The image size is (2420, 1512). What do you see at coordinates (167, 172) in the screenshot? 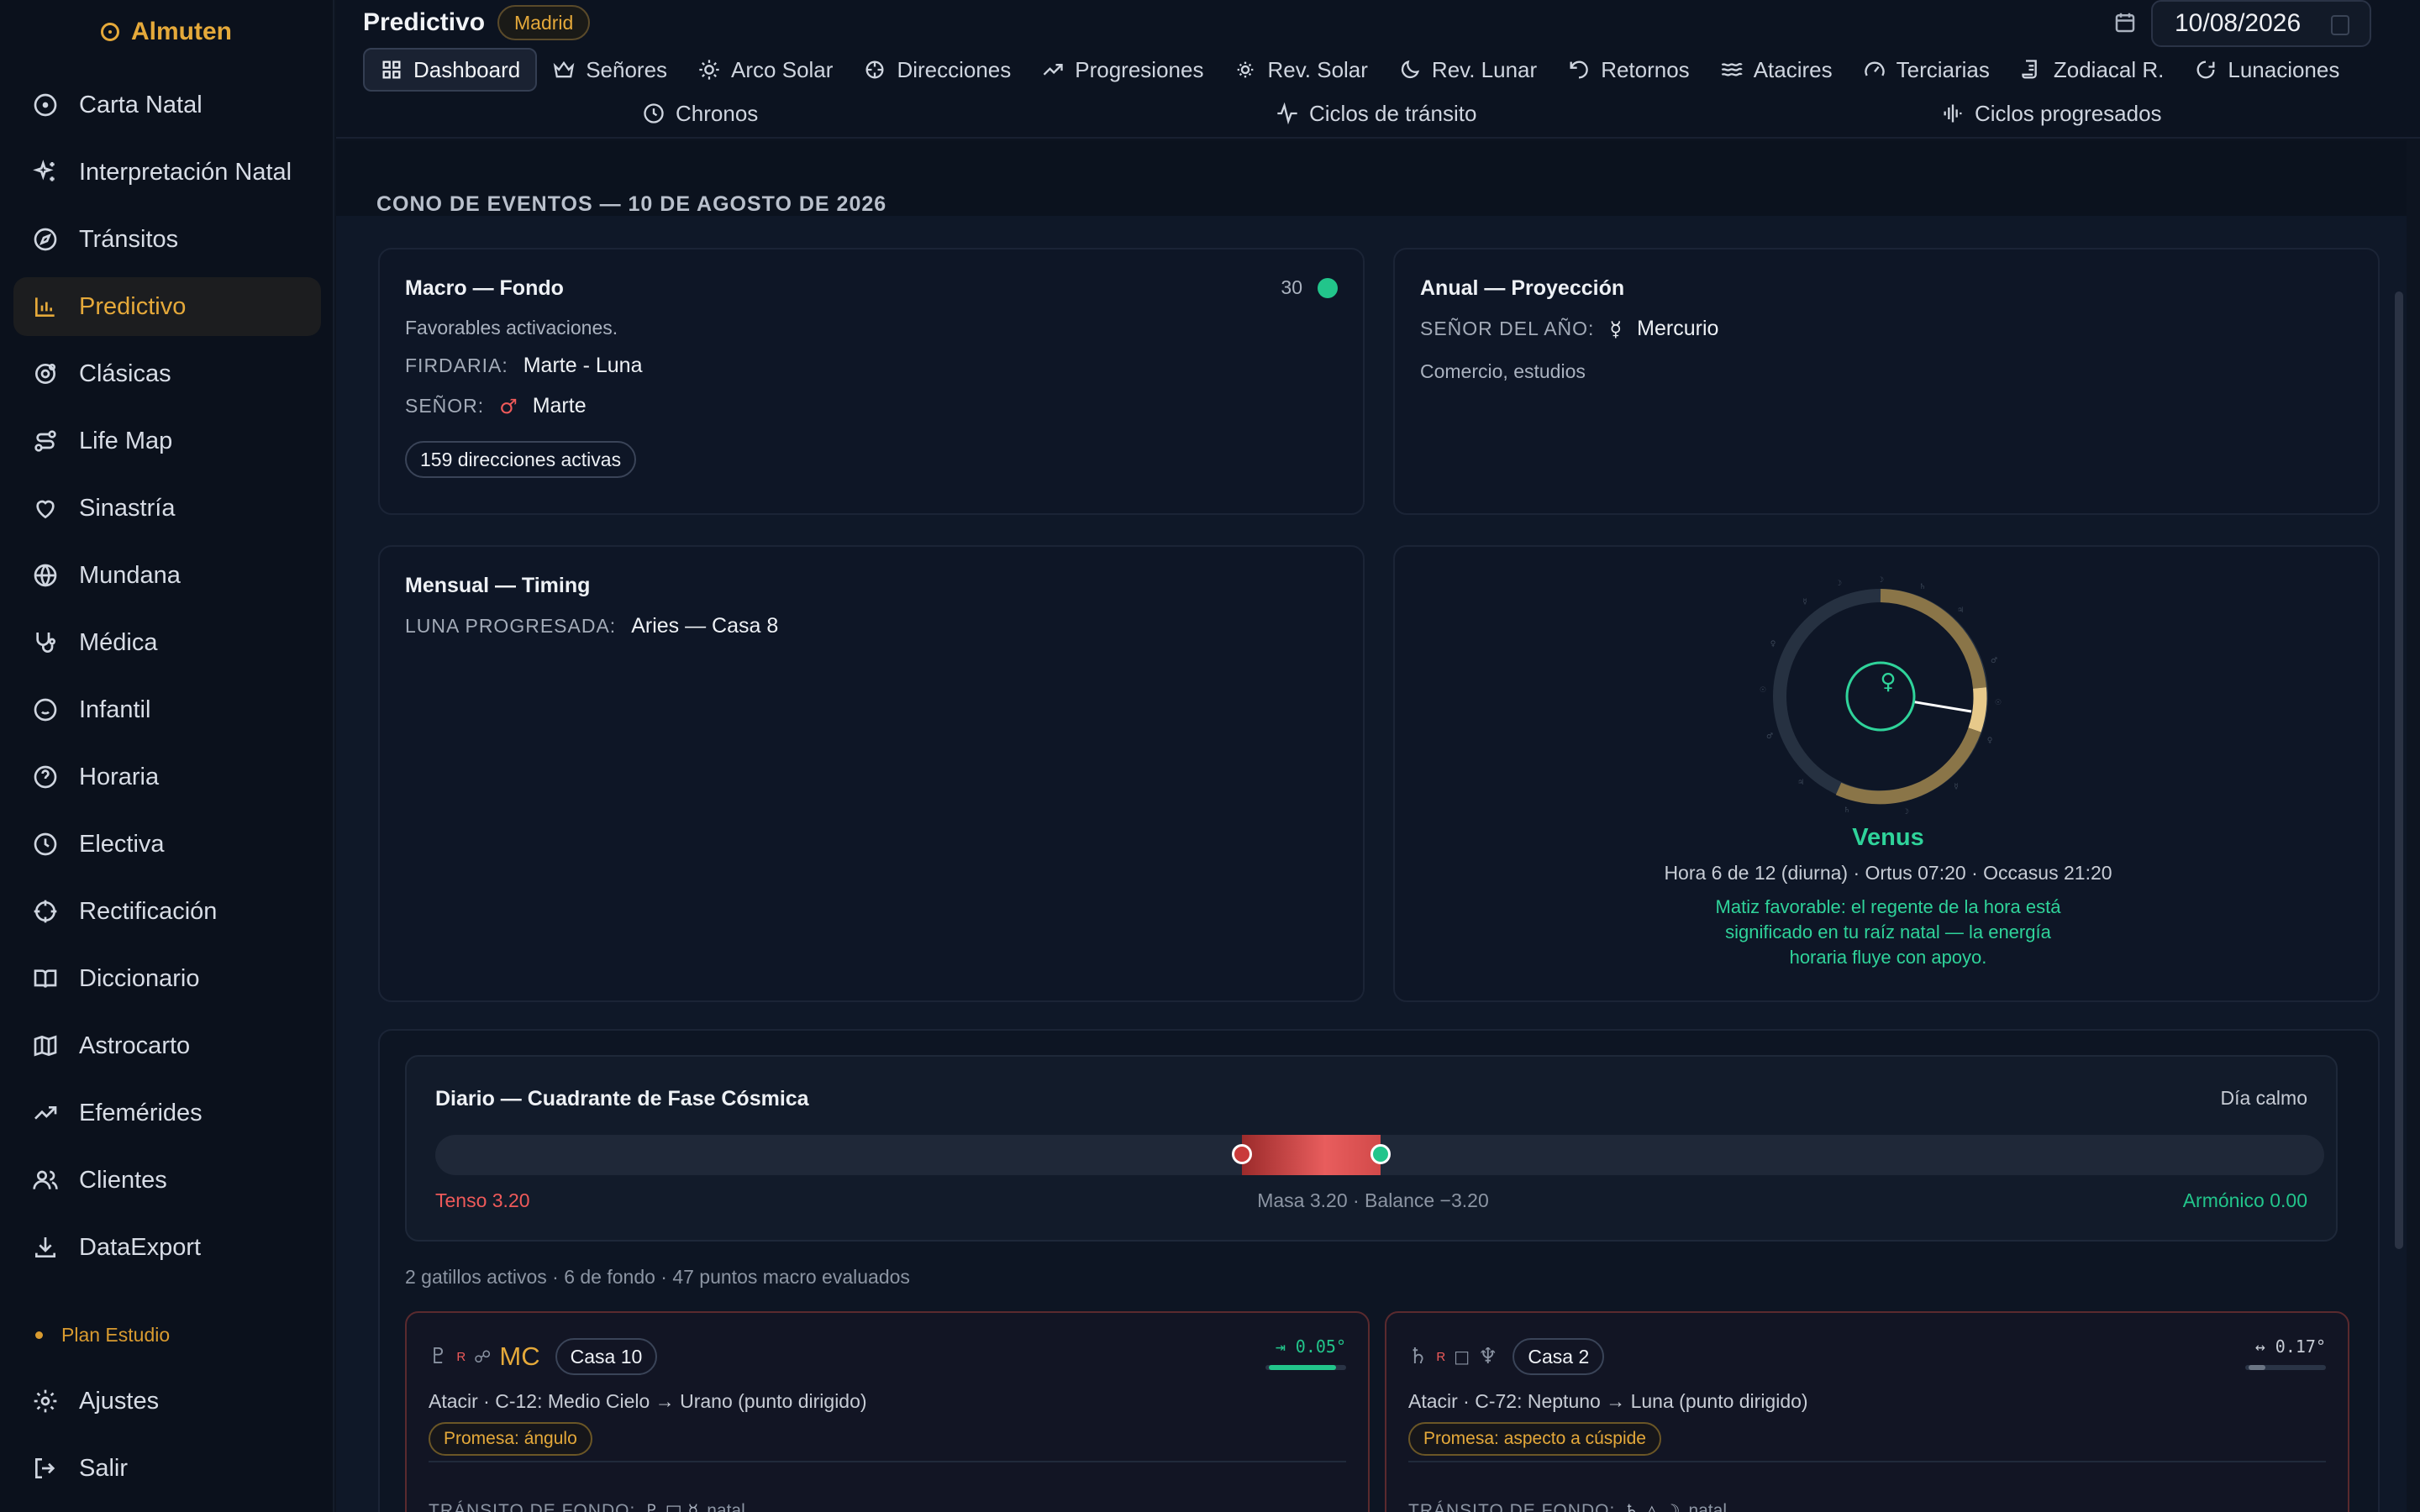
I see `sidebar-item-interpretacion-natal: Interpretación Natal` at bounding box center [167, 172].